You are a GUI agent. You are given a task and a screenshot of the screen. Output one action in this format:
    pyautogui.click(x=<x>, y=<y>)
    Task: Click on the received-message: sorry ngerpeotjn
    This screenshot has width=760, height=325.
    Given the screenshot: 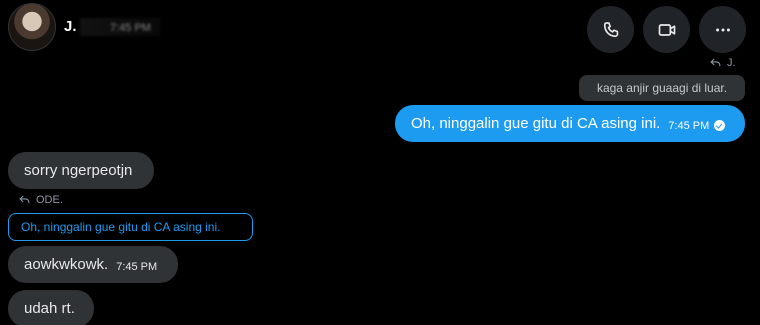 What is the action you would take?
    pyautogui.click(x=81, y=170)
    